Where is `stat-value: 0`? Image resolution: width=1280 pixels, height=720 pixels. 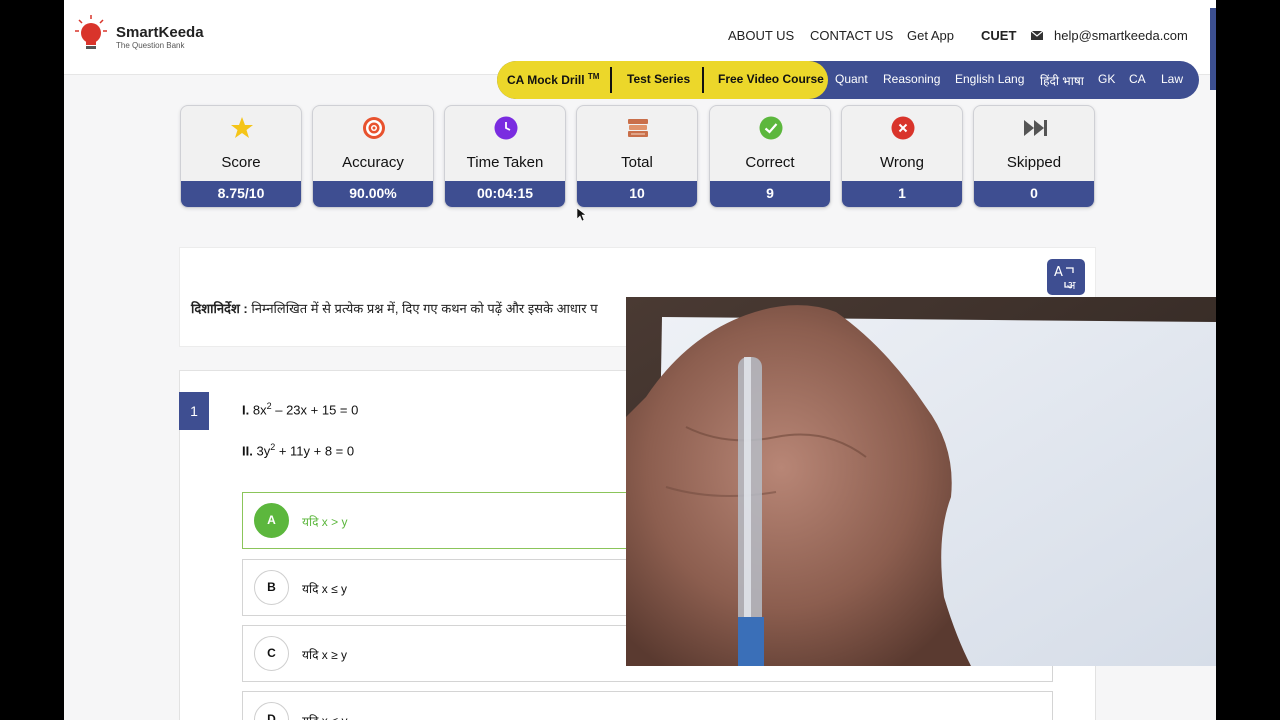
stat-value: 0 is located at coordinates (1034, 194).